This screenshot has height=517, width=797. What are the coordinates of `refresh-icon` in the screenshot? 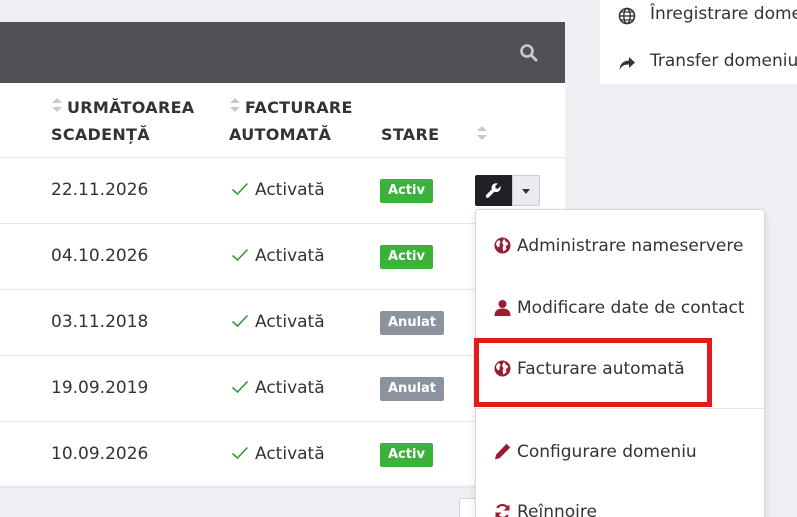 It's located at (502, 510).